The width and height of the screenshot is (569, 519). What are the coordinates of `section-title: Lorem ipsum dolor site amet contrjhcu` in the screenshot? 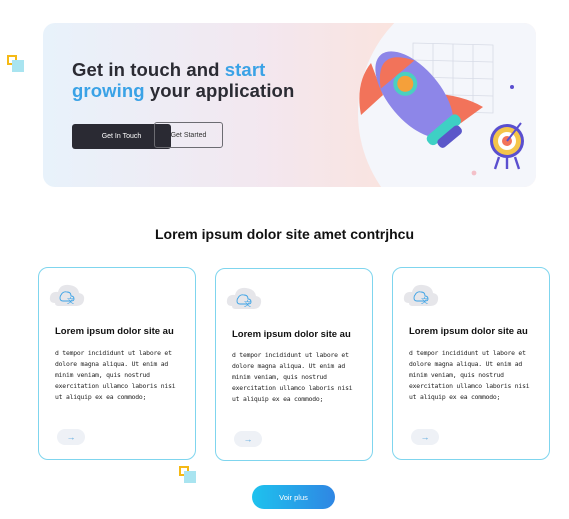 It's located at (284, 234).